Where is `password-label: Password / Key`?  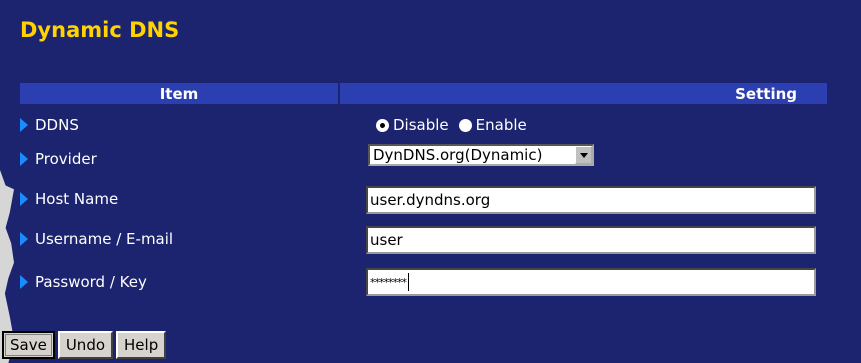
password-label: Password / Key is located at coordinates (91, 282).